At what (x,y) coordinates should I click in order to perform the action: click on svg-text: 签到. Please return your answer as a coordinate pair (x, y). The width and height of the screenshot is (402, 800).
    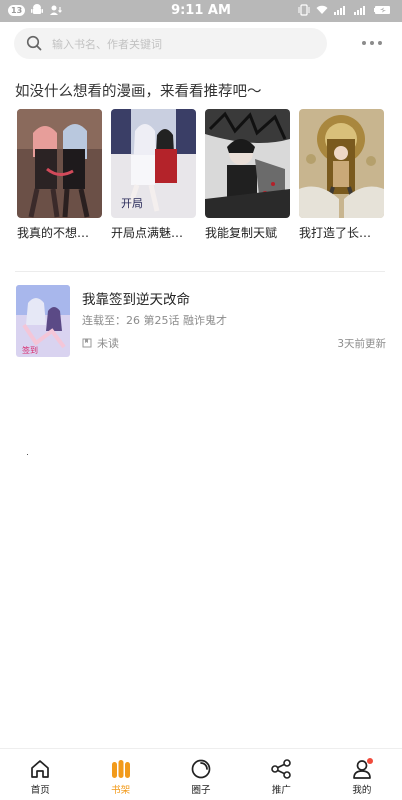
    Looking at the image, I should click on (30, 350).